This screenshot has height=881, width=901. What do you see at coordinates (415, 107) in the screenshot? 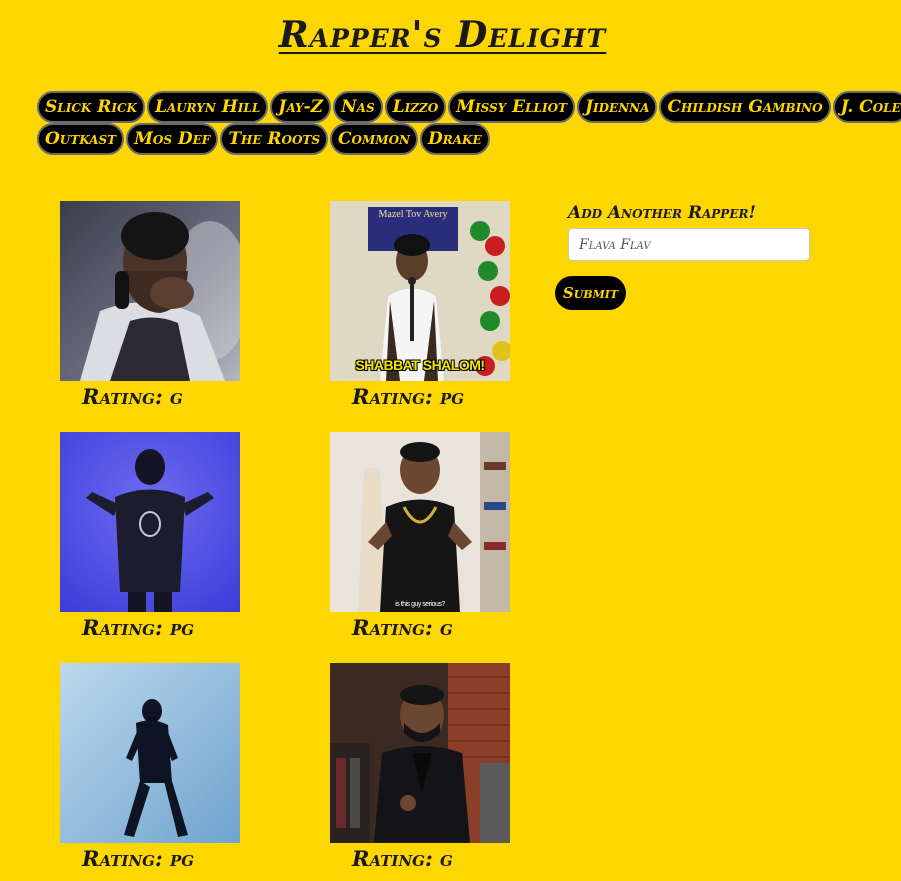
I see `rapper-button-lizzo: Lizzo` at bounding box center [415, 107].